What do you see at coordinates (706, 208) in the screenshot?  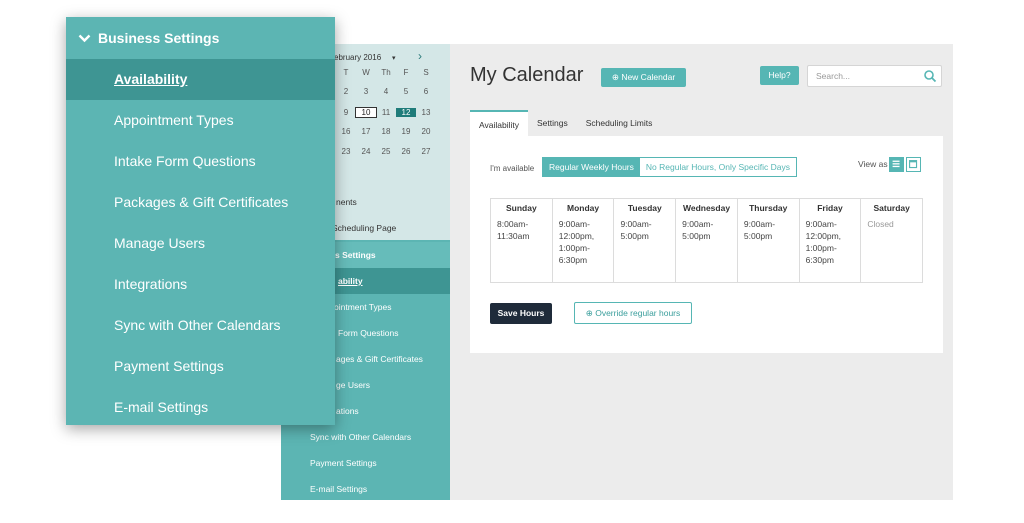 I see `day-name: Wednesday` at bounding box center [706, 208].